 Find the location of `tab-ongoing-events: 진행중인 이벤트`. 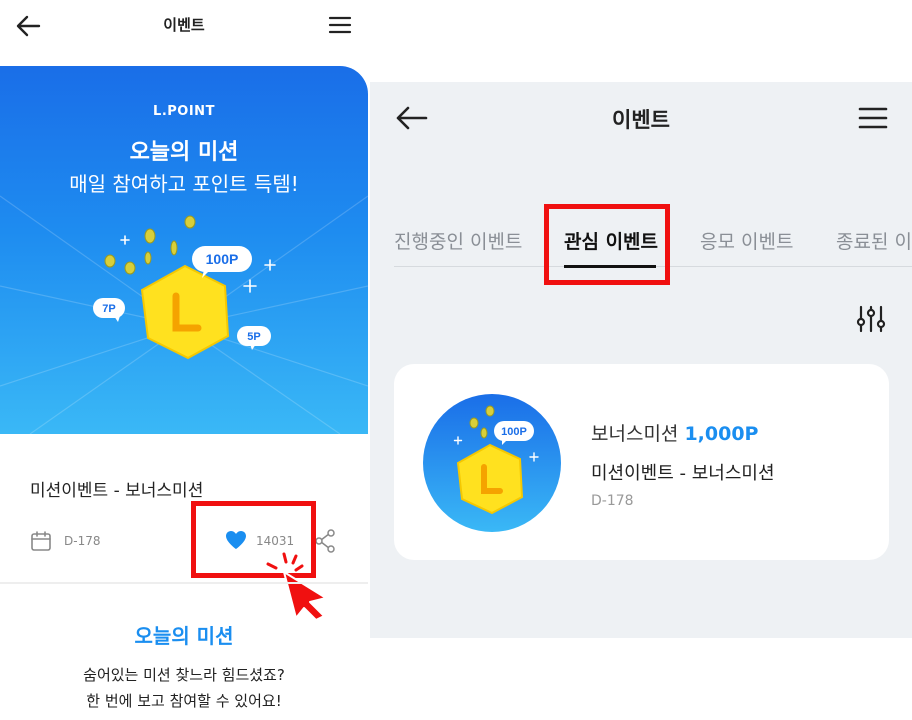

tab-ongoing-events: 진행중인 이벤트 is located at coordinates (458, 240).